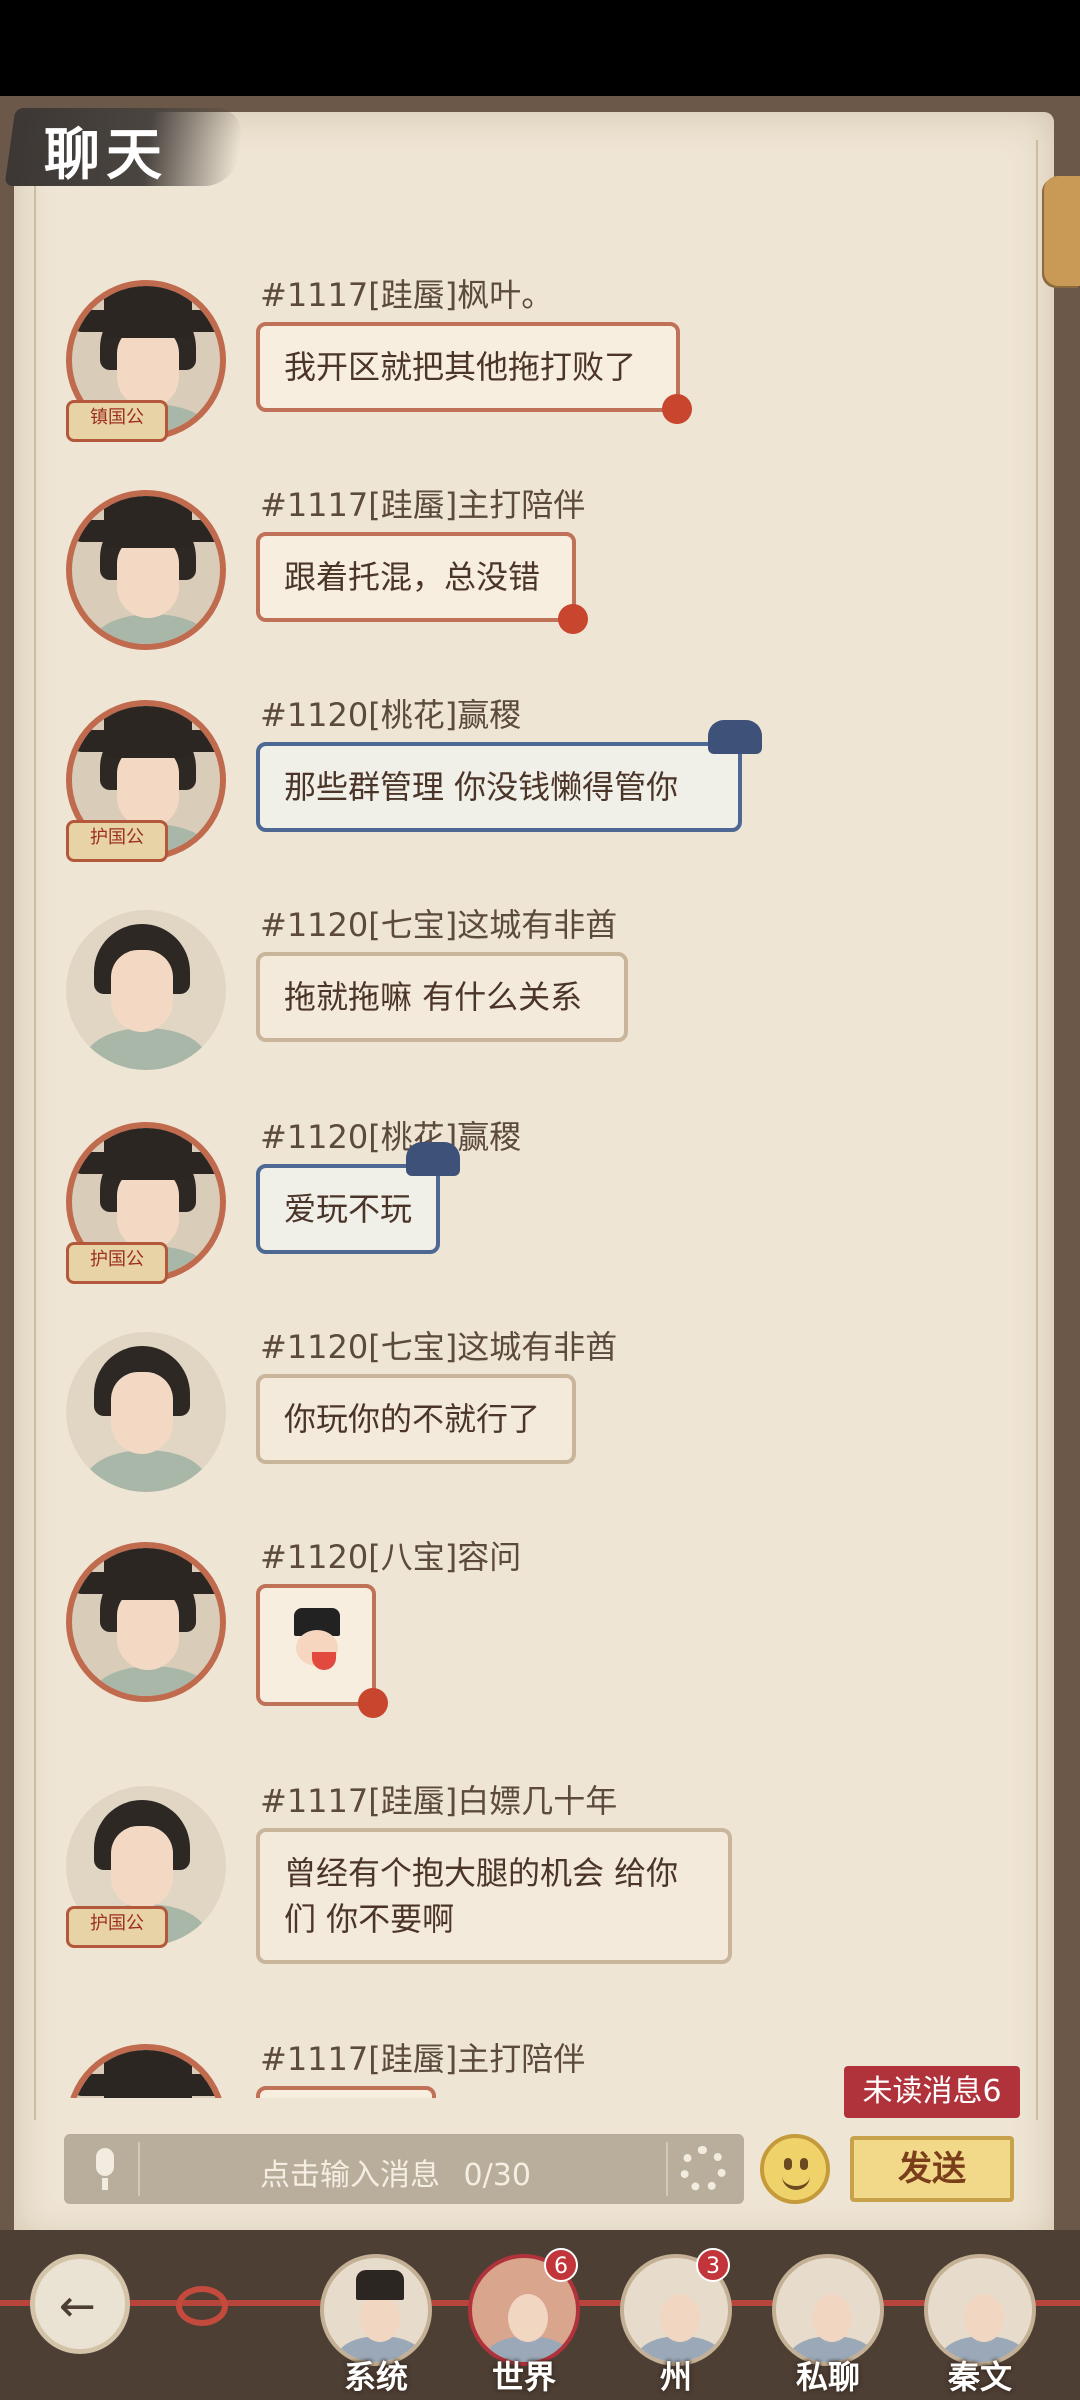 This screenshot has height=2400, width=1080. What do you see at coordinates (795, 2169) in the screenshot?
I see `emoji-button` at bounding box center [795, 2169].